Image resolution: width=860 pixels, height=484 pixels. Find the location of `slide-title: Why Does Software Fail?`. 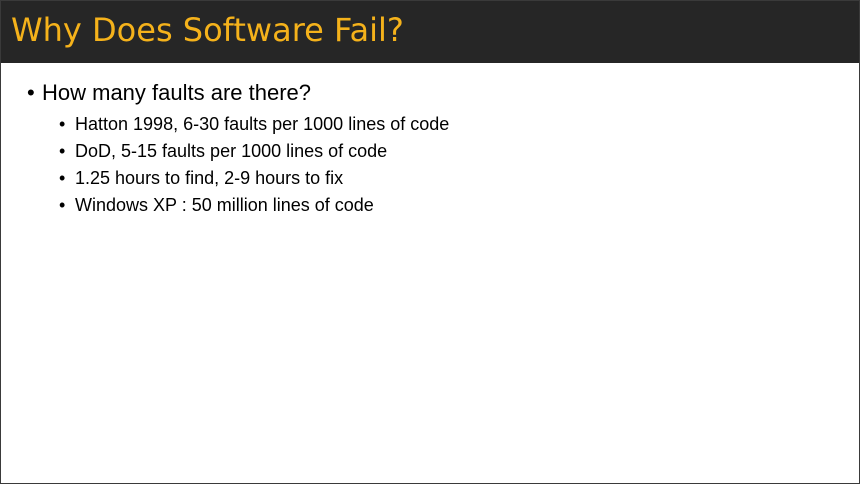

slide-title: Why Does Software Fail? is located at coordinates (207, 30).